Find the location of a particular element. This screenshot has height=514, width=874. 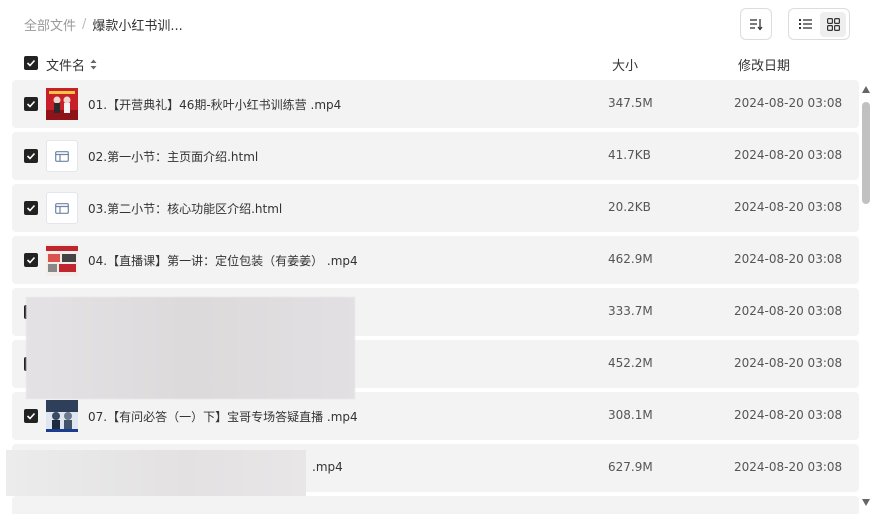

select-all-checkbox is located at coordinates (31, 63).